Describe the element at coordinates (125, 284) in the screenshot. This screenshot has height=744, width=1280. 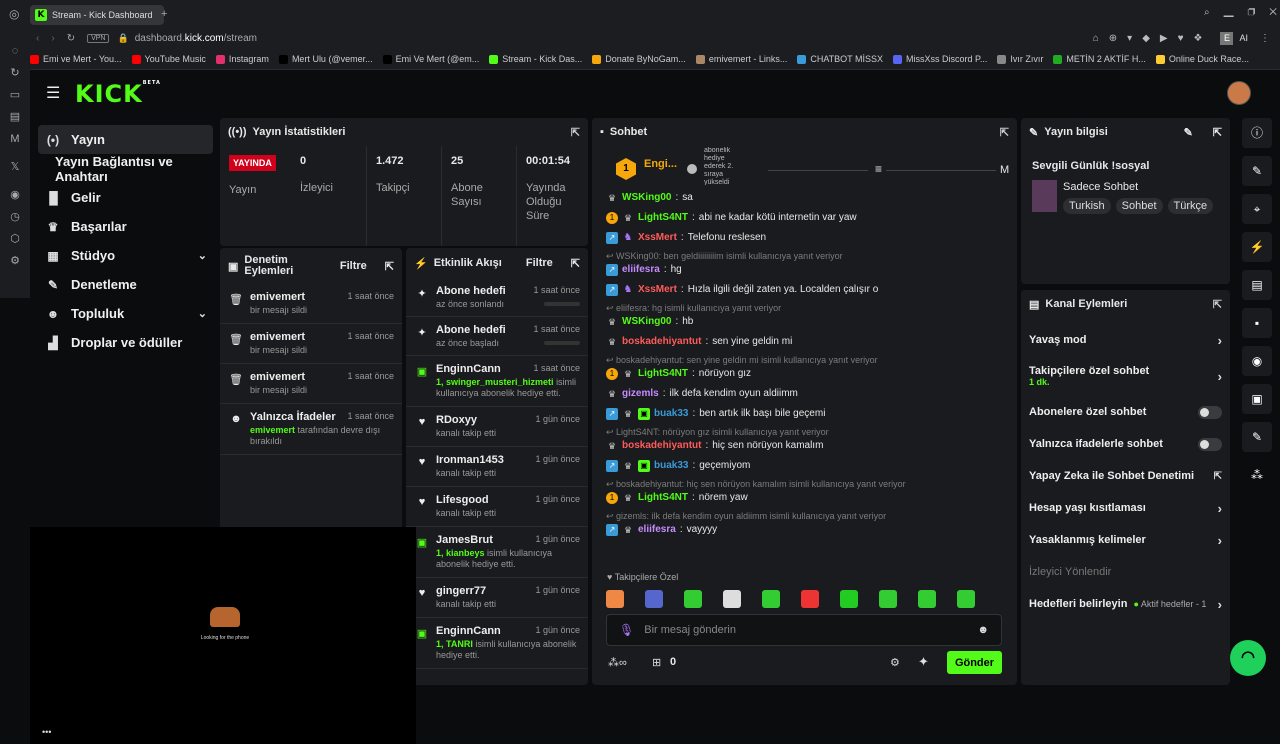
I see `sidebar-item-5: ✎ Denetleme` at that location.